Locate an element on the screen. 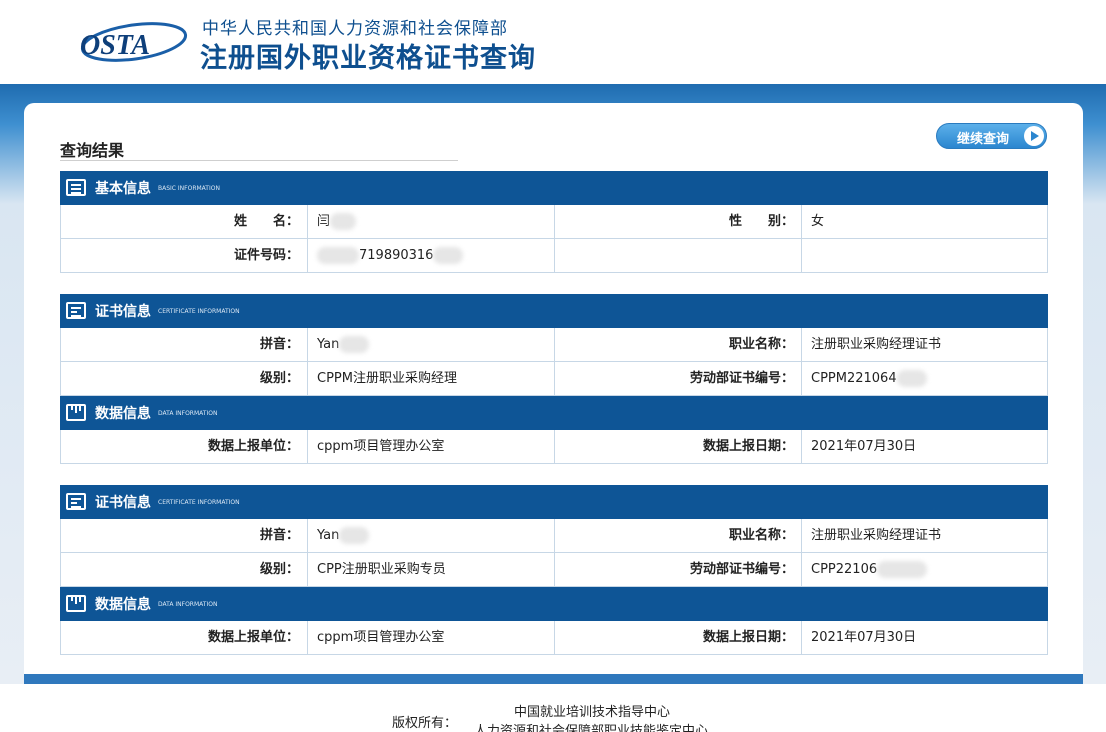 The image size is (1106, 732). title-underline is located at coordinates (259, 160).